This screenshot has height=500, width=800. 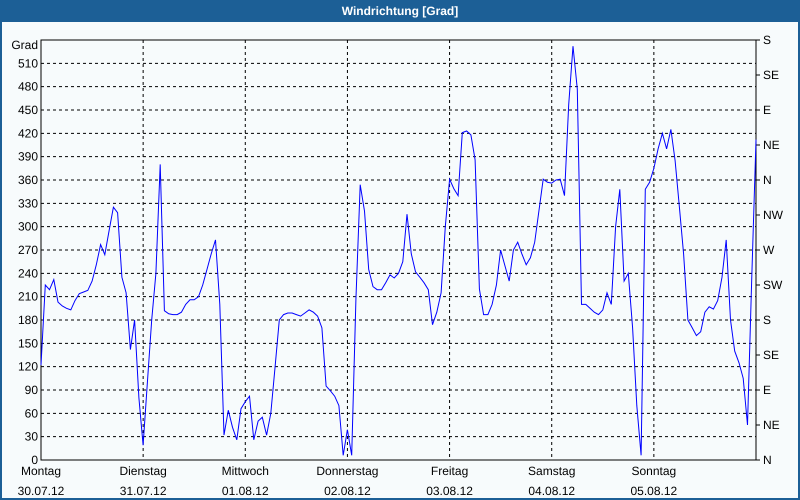 What do you see at coordinates (143, 491) in the screenshot?
I see `date-label: 31.07.12` at bounding box center [143, 491].